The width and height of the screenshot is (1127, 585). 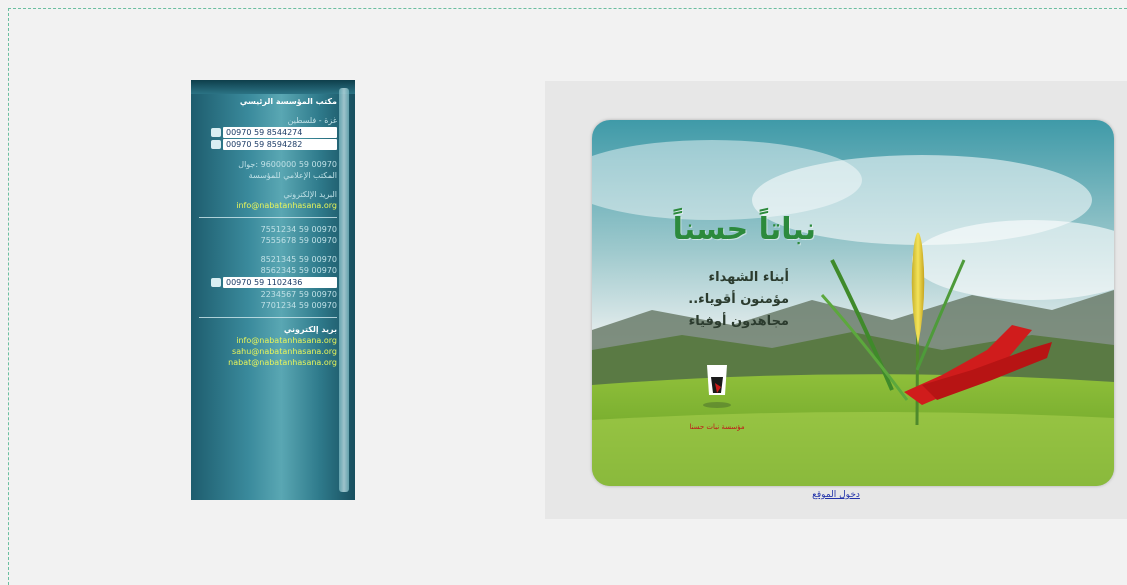 I want to click on banner-line-2: مؤمنون أقوياء.., so click(x=738, y=299).